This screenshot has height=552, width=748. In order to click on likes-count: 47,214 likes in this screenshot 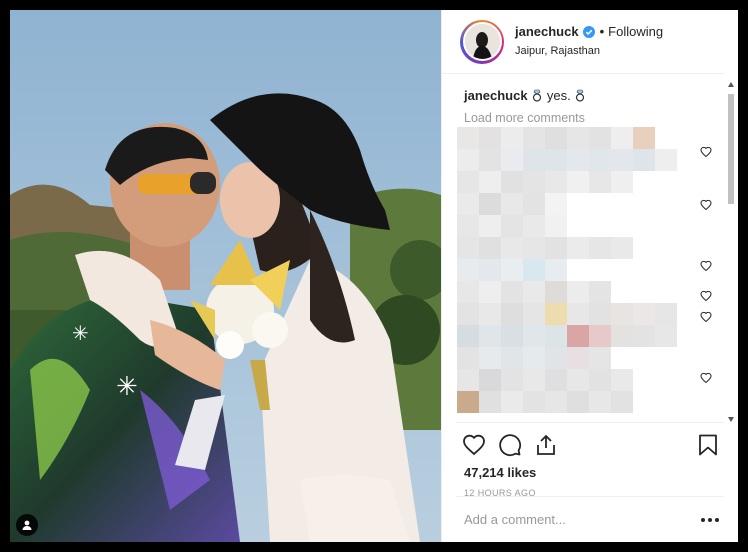, I will do `click(590, 472)`.